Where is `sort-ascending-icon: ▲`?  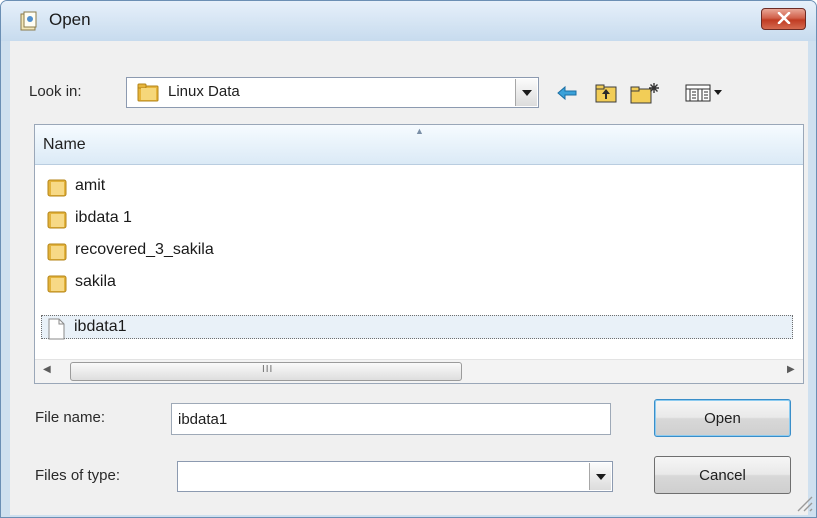
sort-ascending-icon: ▲ is located at coordinates (419, 131).